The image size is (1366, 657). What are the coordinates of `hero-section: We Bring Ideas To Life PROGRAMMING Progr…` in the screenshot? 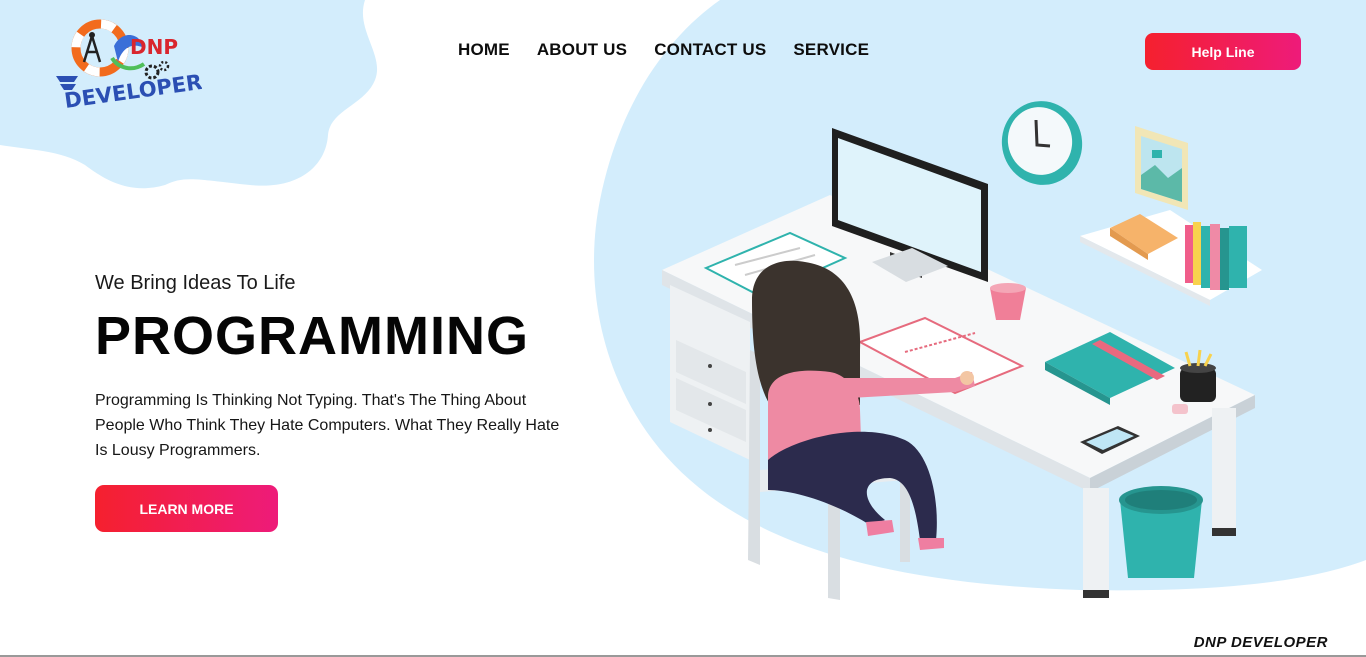 It's located at (335, 367).